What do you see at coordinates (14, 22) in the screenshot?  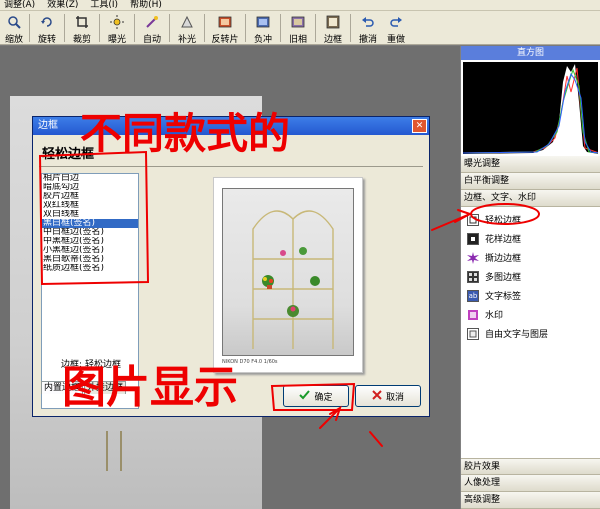 I see `zoom-icon` at bounding box center [14, 22].